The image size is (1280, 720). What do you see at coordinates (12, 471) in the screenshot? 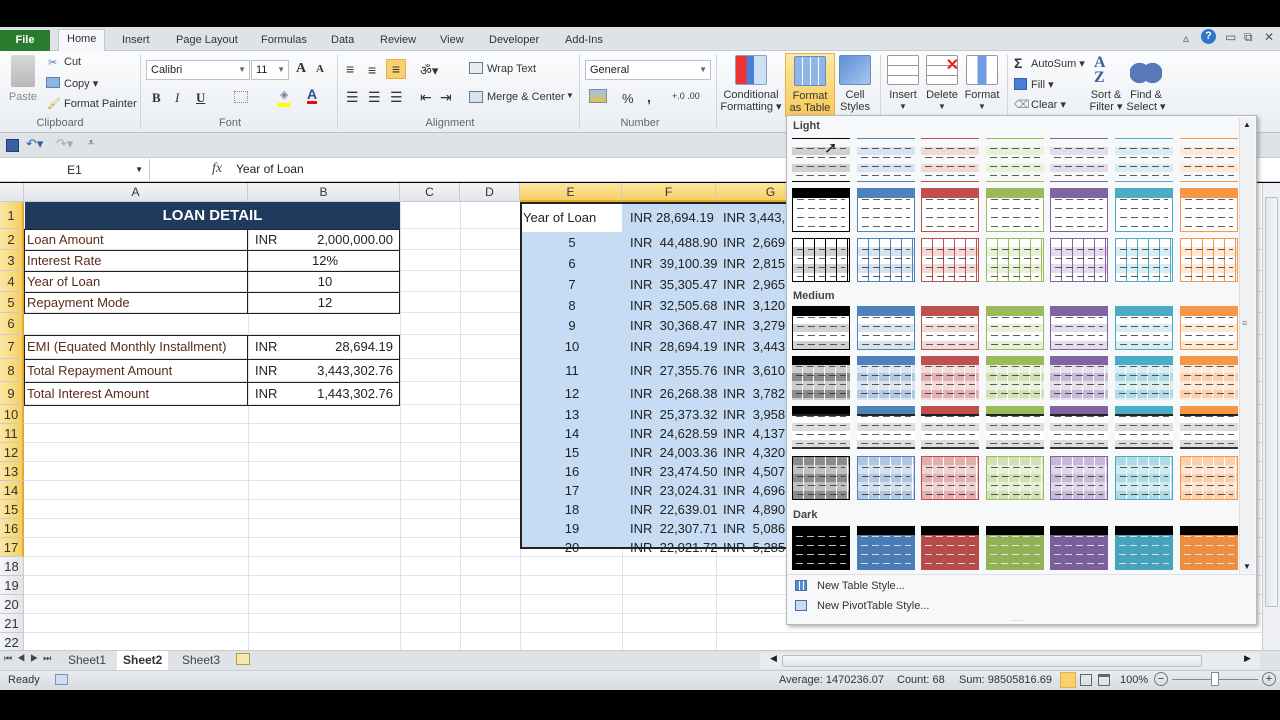
I see `row-header: 13` at bounding box center [12, 471].